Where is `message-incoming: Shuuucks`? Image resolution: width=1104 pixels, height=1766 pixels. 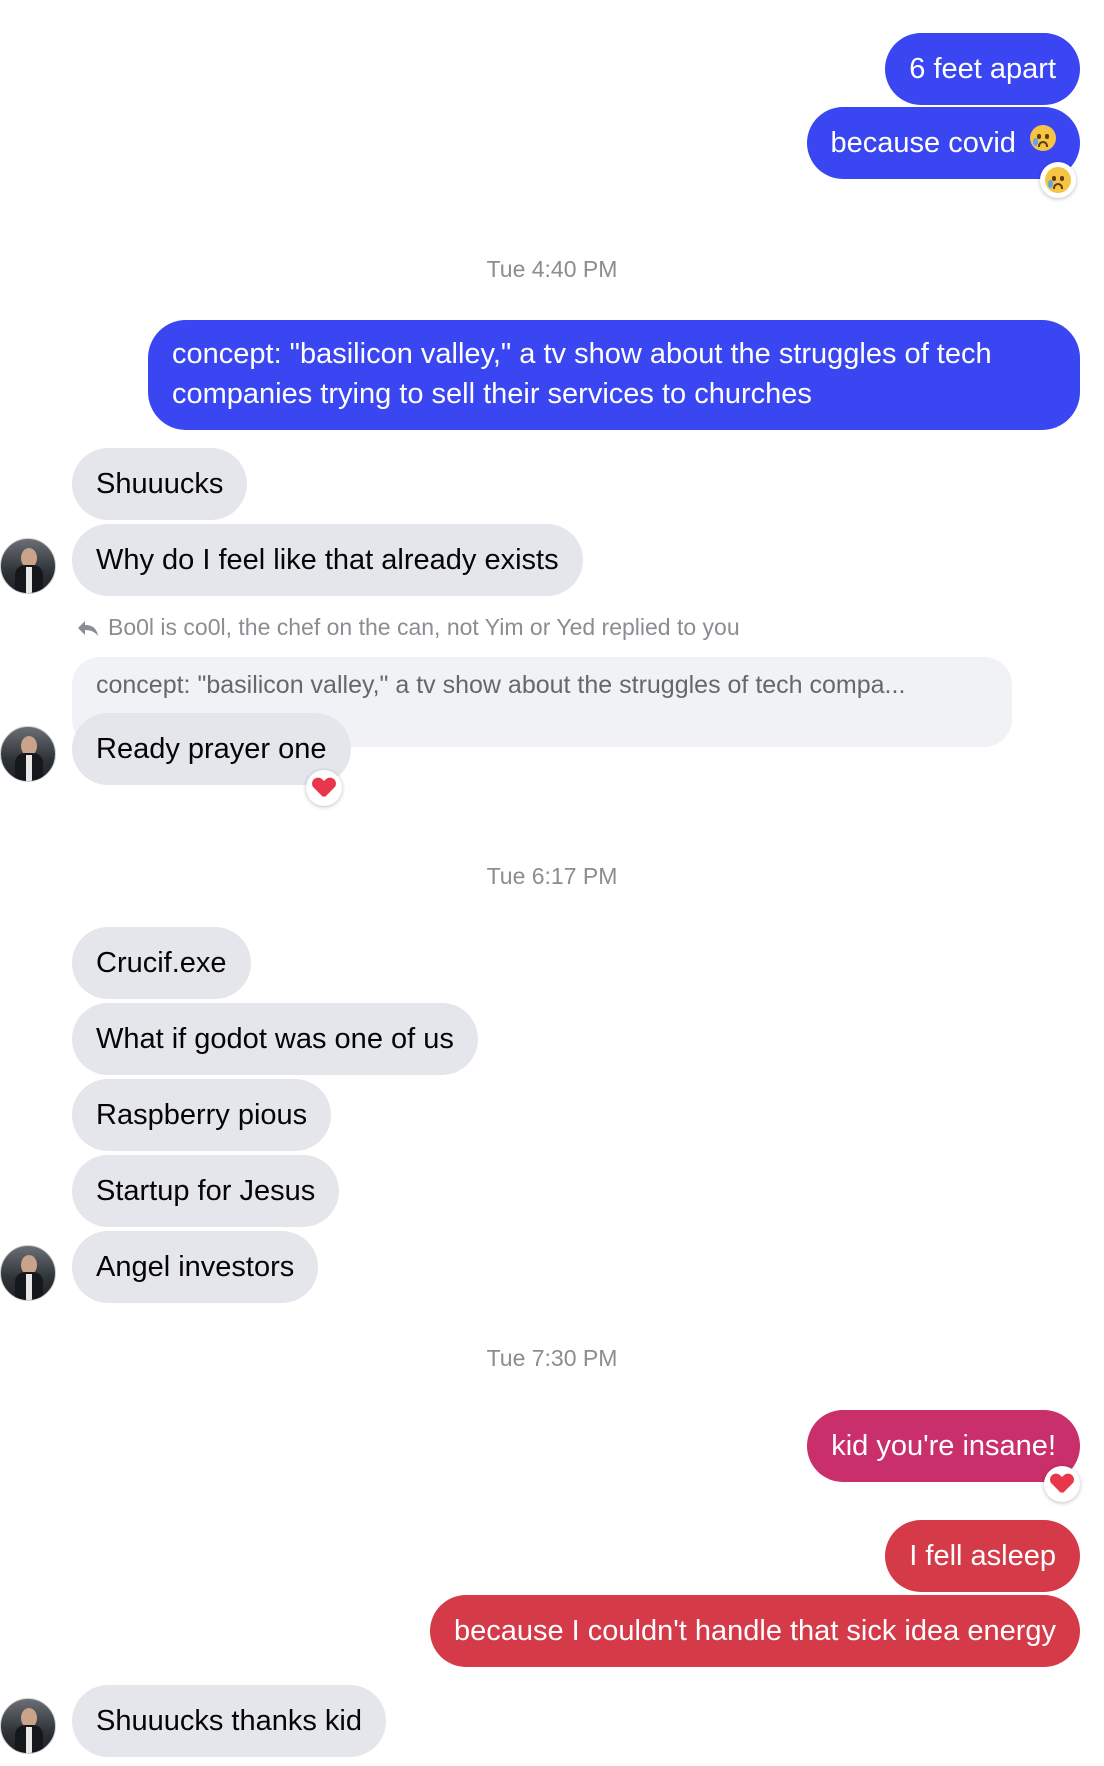
message-incoming: Shuuucks is located at coordinates (160, 484).